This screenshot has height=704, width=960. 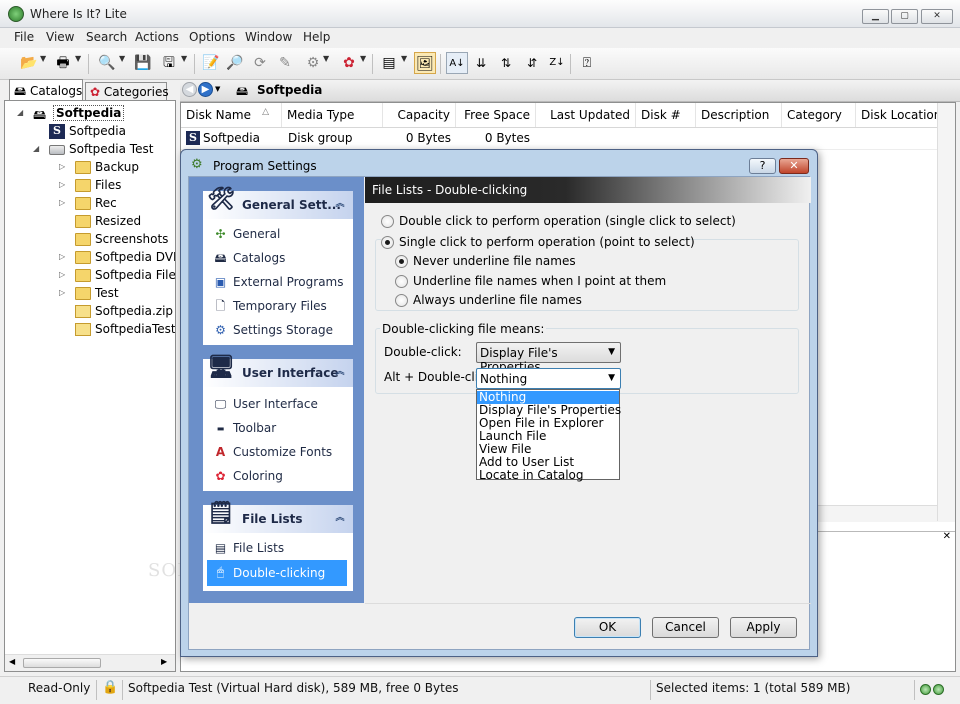 I want to click on dialog-title: Program Settings, so click(x=265, y=166).